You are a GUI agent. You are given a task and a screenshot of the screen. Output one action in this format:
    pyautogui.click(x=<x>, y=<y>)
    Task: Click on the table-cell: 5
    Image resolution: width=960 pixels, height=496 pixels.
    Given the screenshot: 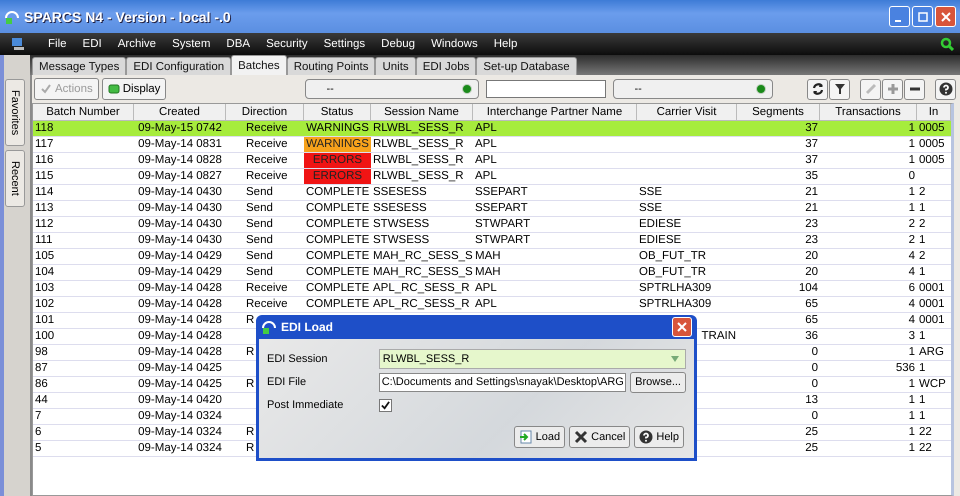 What is the action you would take?
    pyautogui.click(x=38, y=448)
    